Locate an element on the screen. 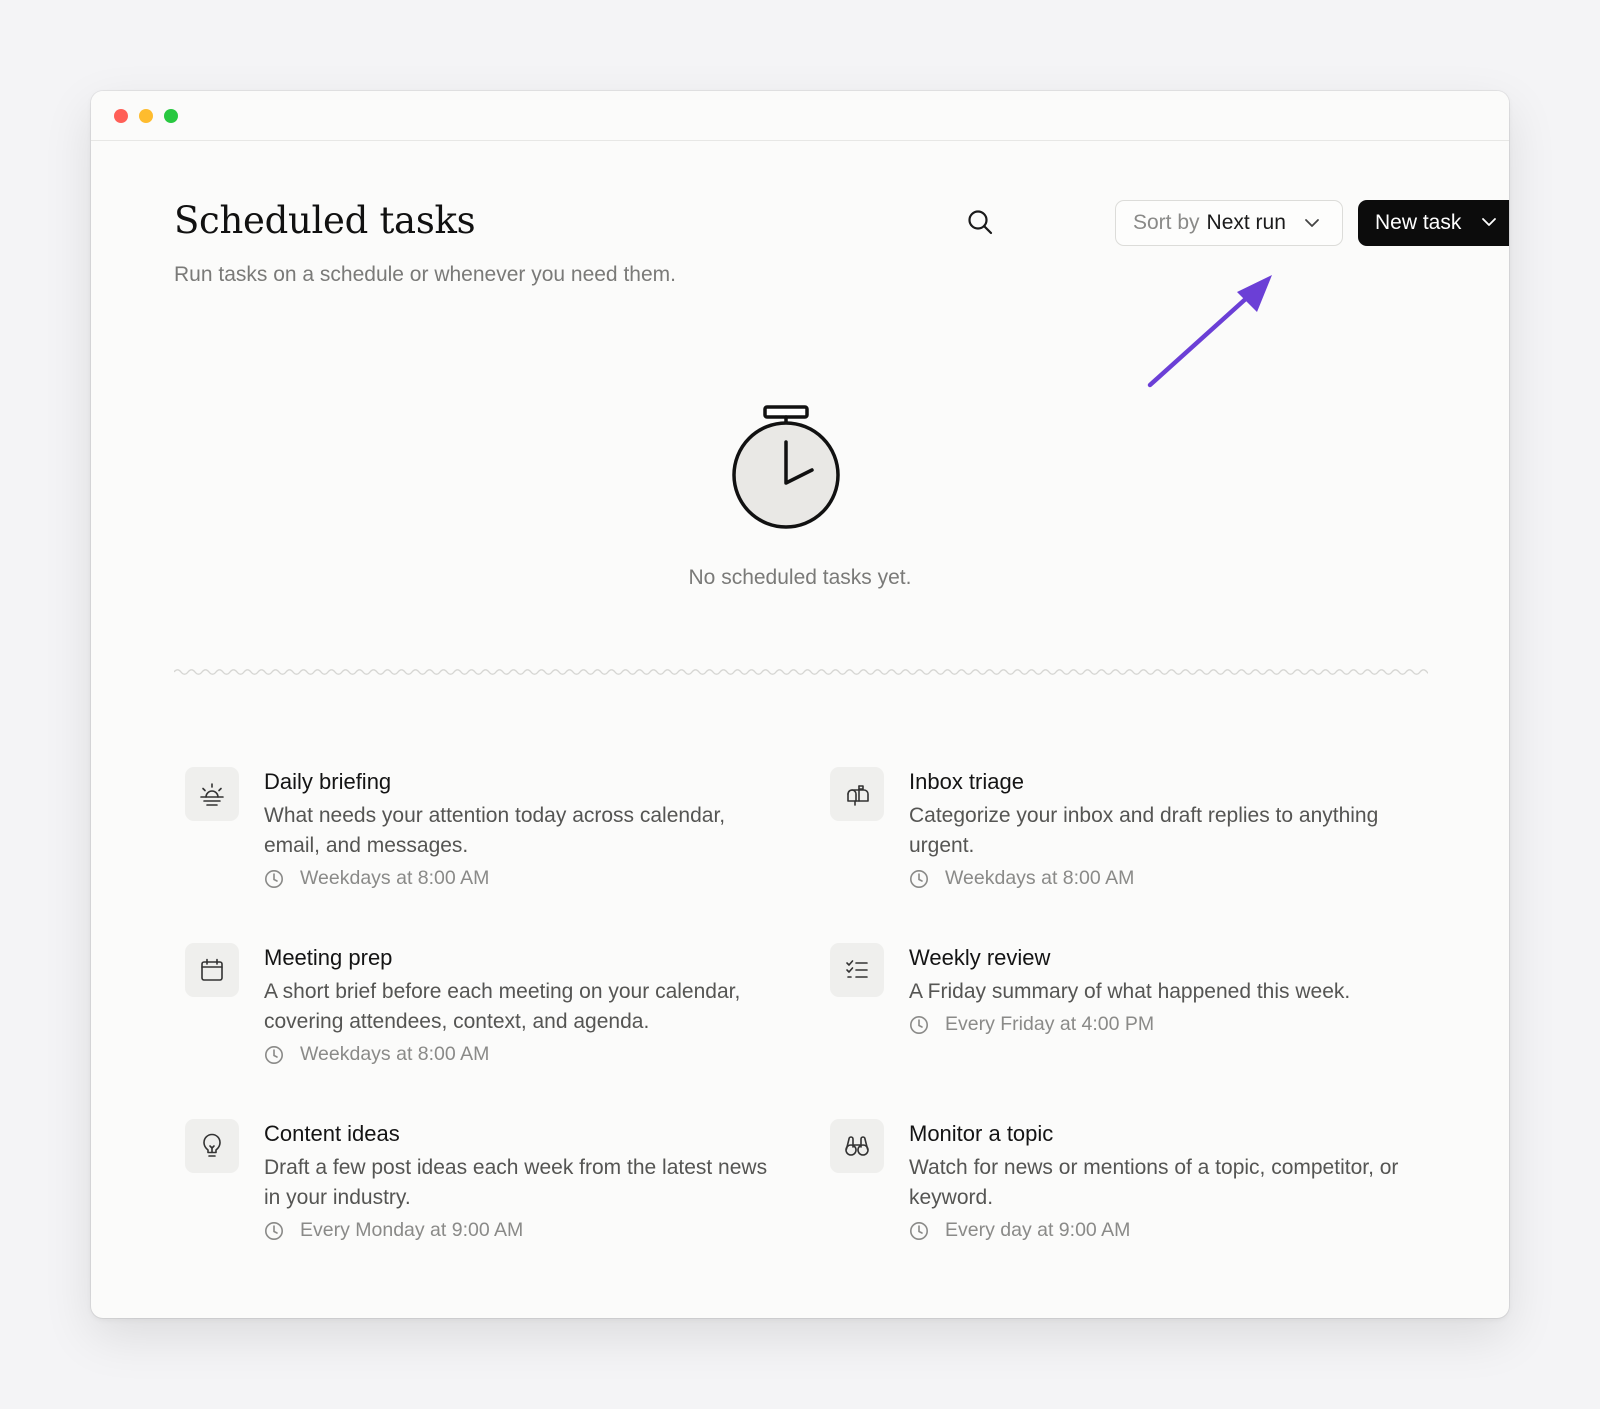  checklist-icon is located at coordinates (857, 969).